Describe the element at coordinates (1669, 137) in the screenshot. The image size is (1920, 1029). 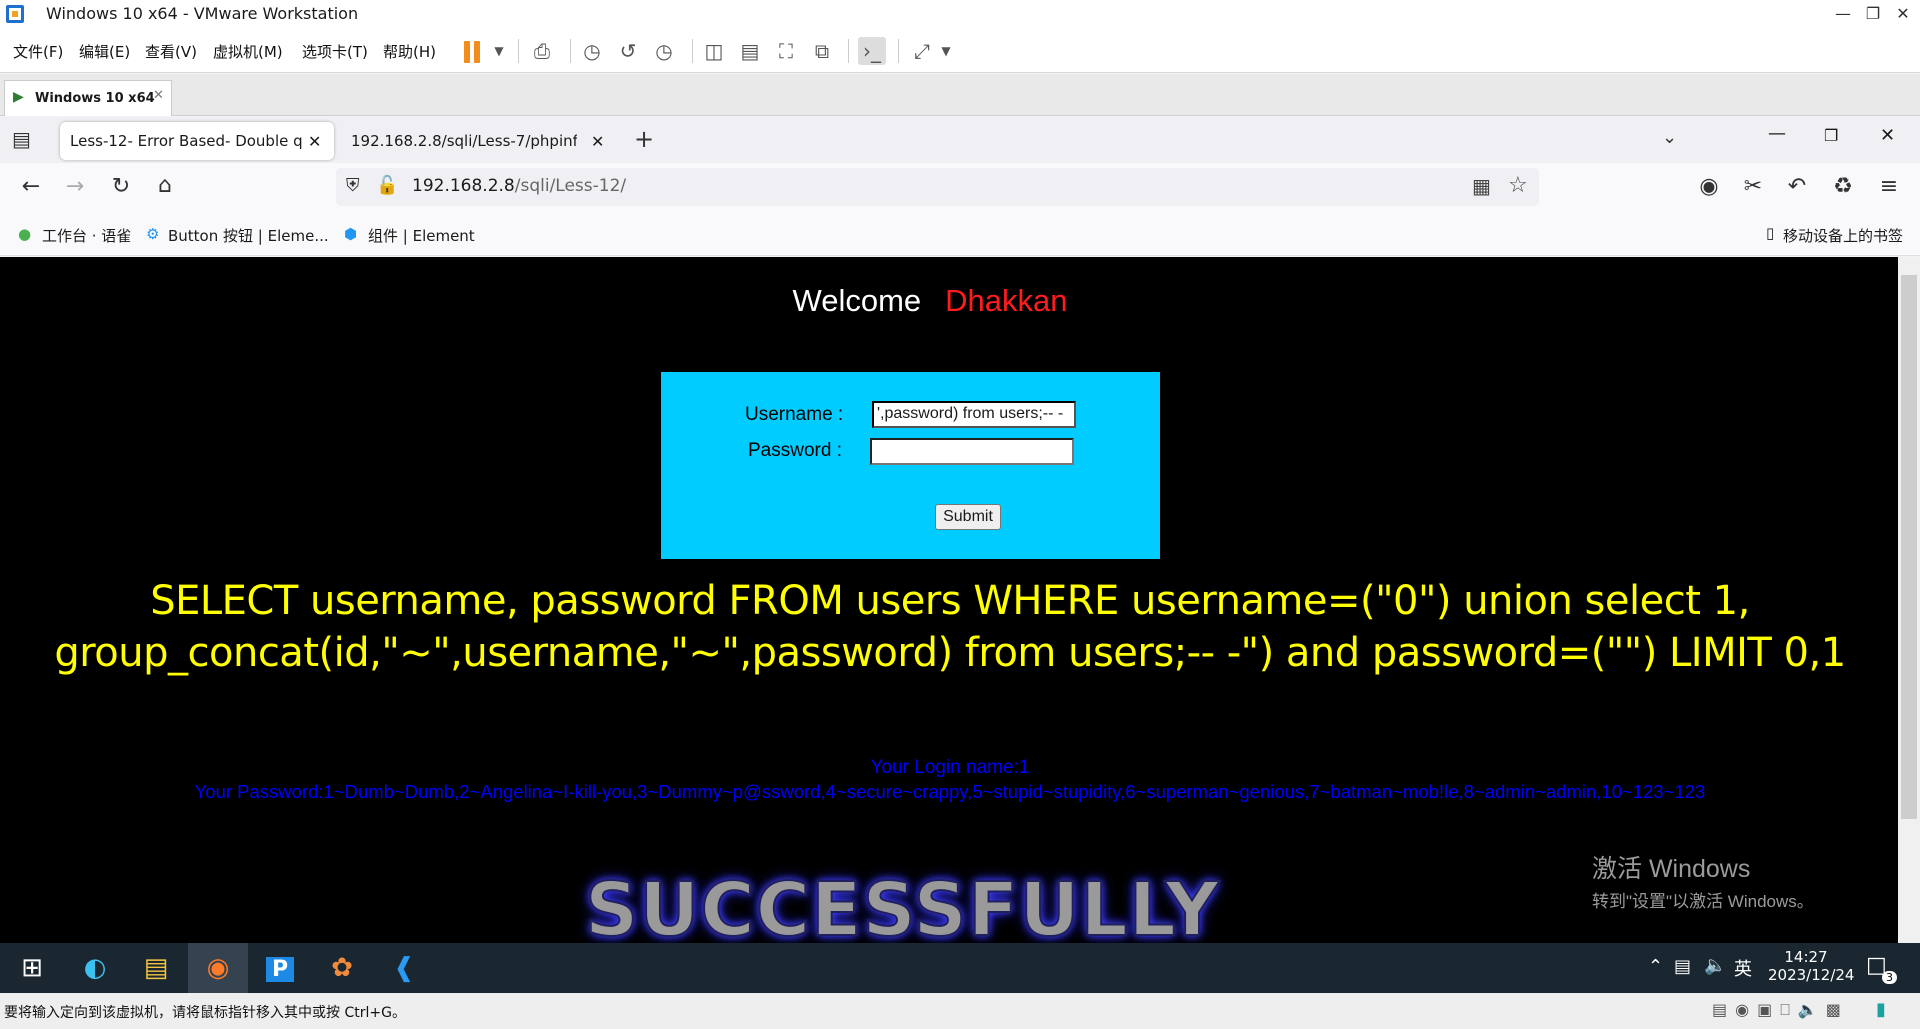
I see `list-tabs-icon: ⌄` at that location.